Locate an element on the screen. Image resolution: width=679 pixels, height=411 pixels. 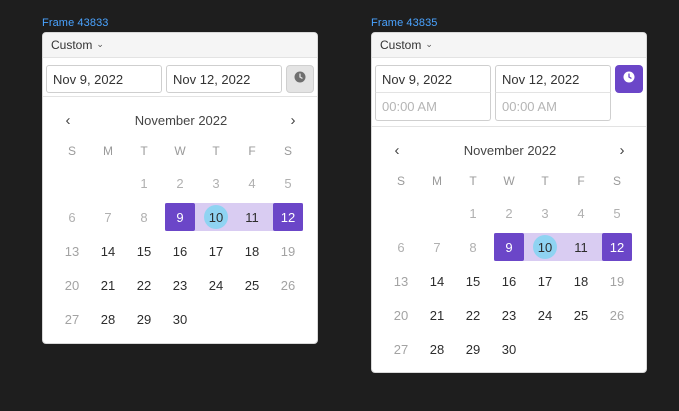
end-time-field: 00:00 AM is located at coordinates (553, 107).